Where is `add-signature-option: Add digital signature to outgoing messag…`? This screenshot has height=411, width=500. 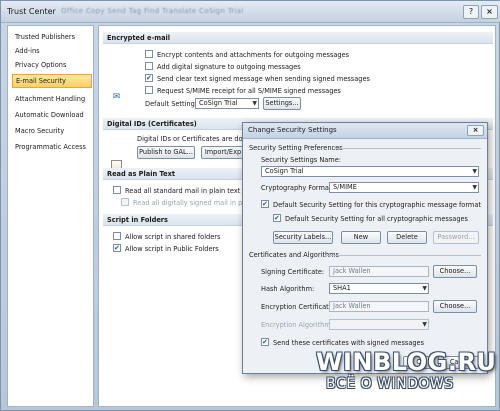 add-signature-option: Add digital signature to outgoing messag… is located at coordinates (223, 67).